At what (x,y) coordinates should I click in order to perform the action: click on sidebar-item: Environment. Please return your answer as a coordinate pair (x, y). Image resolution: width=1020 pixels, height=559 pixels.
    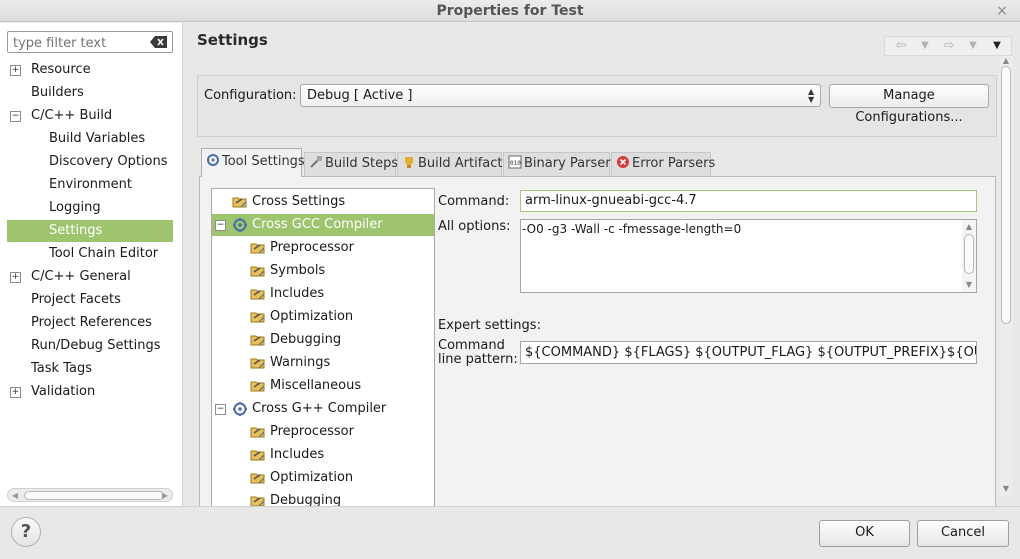
    Looking at the image, I should click on (91, 185).